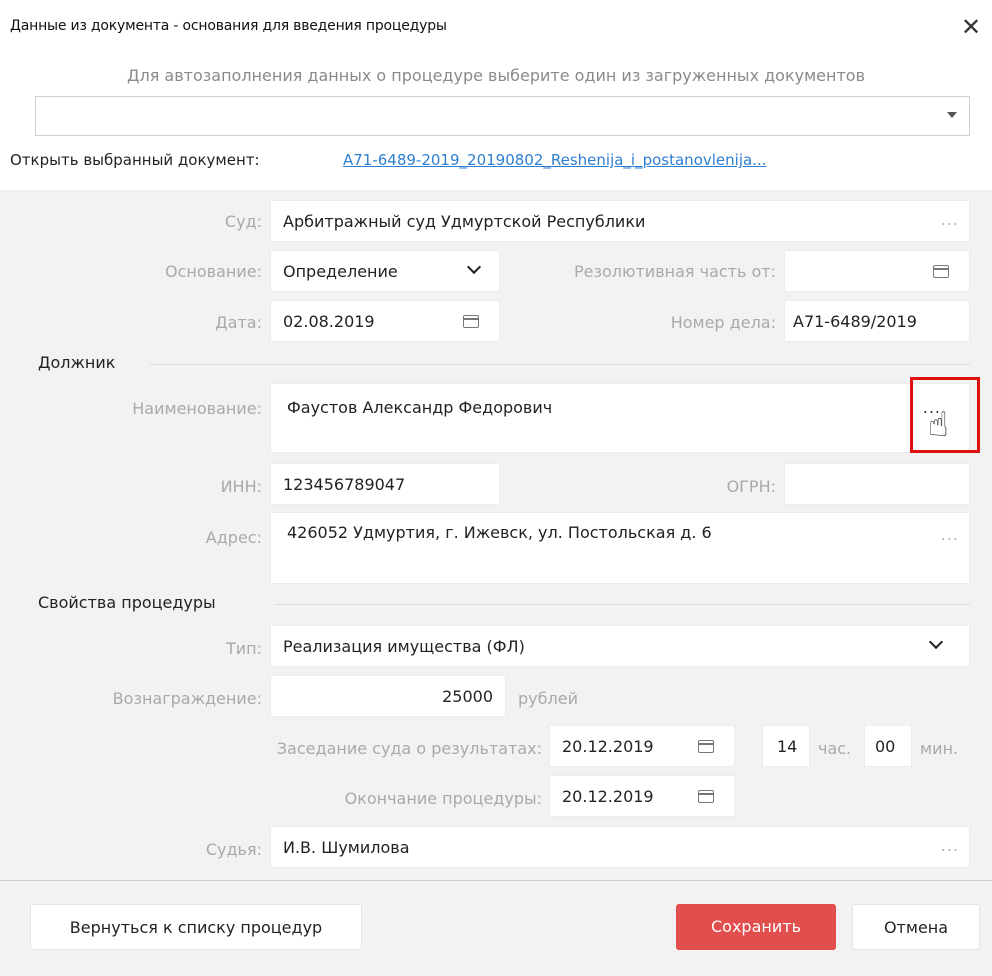 This screenshot has height=976, width=992. What do you see at coordinates (388, 696) in the screenshot?
I see `reward-field: 25000` at bounding box center [388, 696].